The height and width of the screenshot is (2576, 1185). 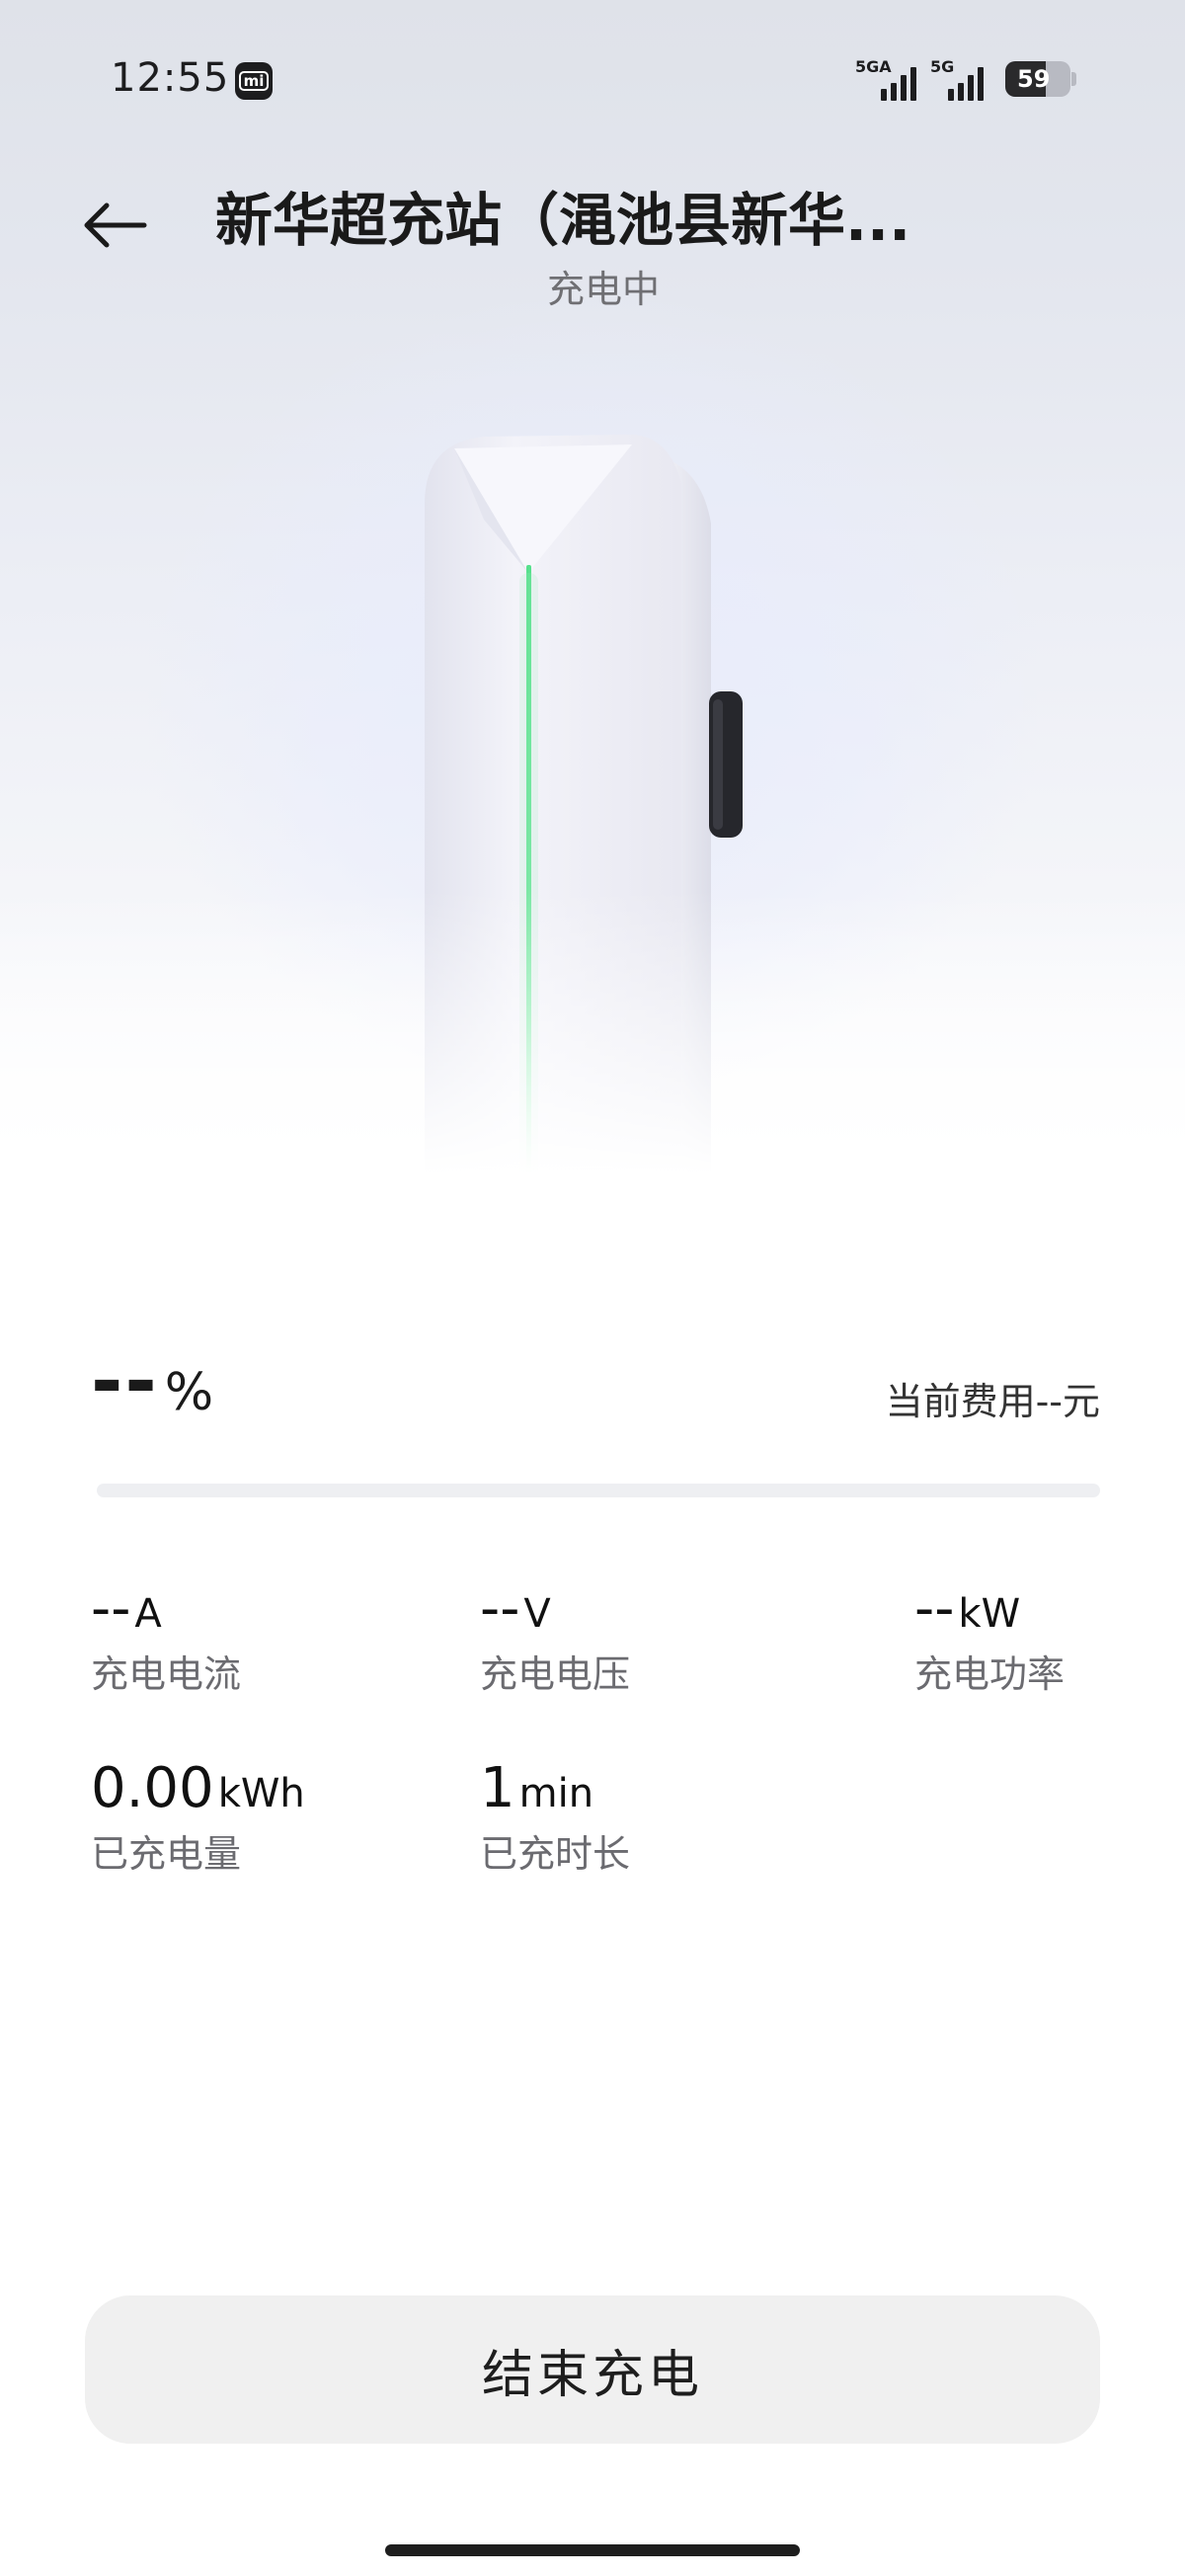 What do you see at coordinates (166, 1853) in the screenshot?
I see `metric-energy-label: 已充电量` at bounding box center [166, 1853].